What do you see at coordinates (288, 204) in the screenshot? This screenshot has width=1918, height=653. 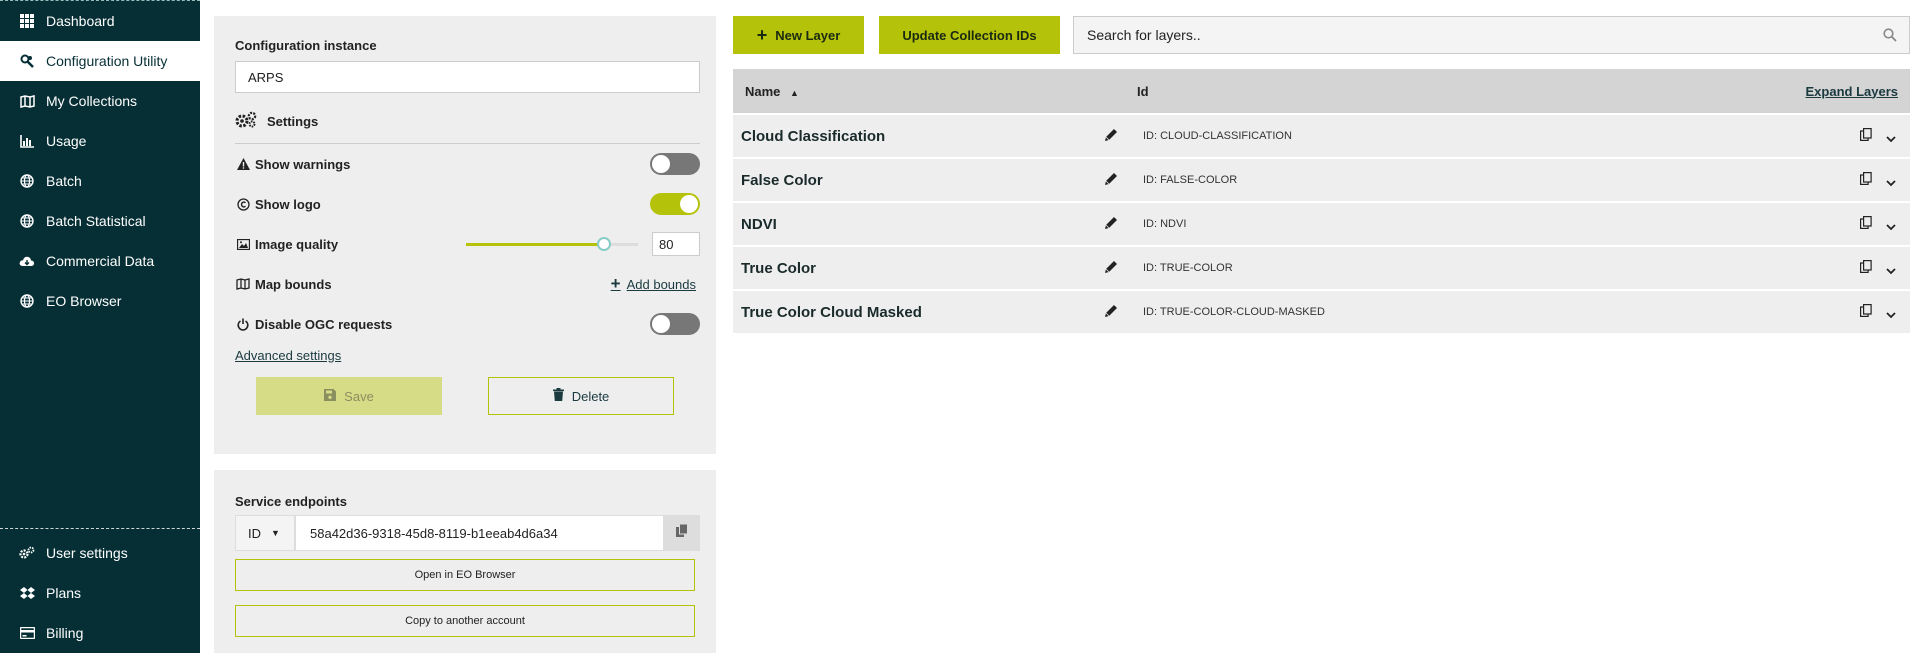 I see `show-logo-label: Show logo` at bounding box center [288, 204].